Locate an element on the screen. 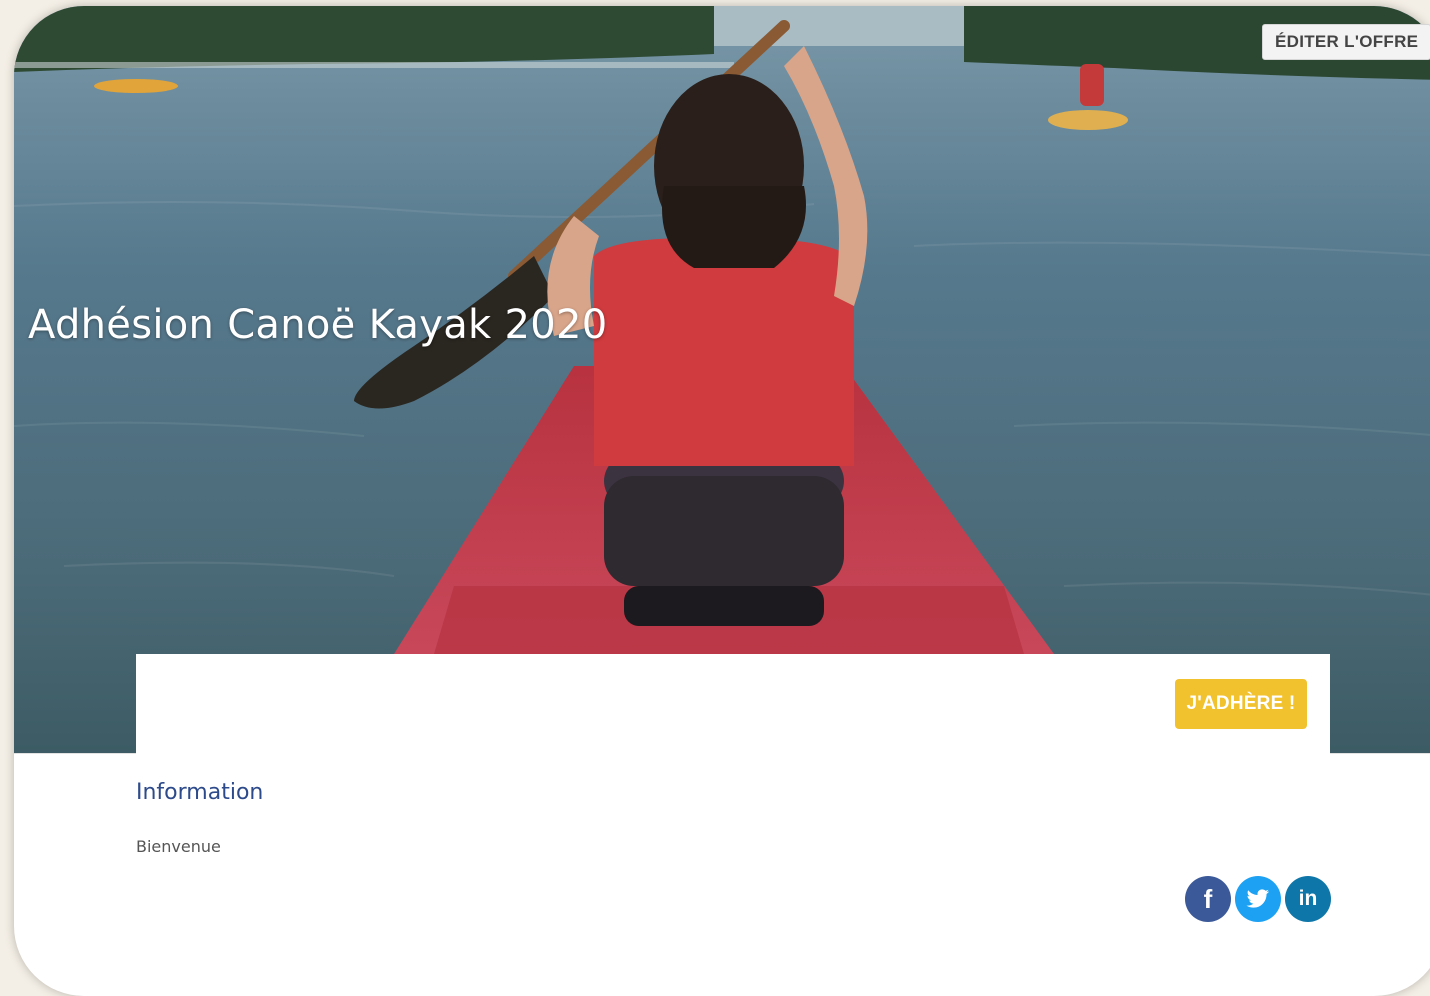  facebook-icon: f is located at coordinates (1208, 898).